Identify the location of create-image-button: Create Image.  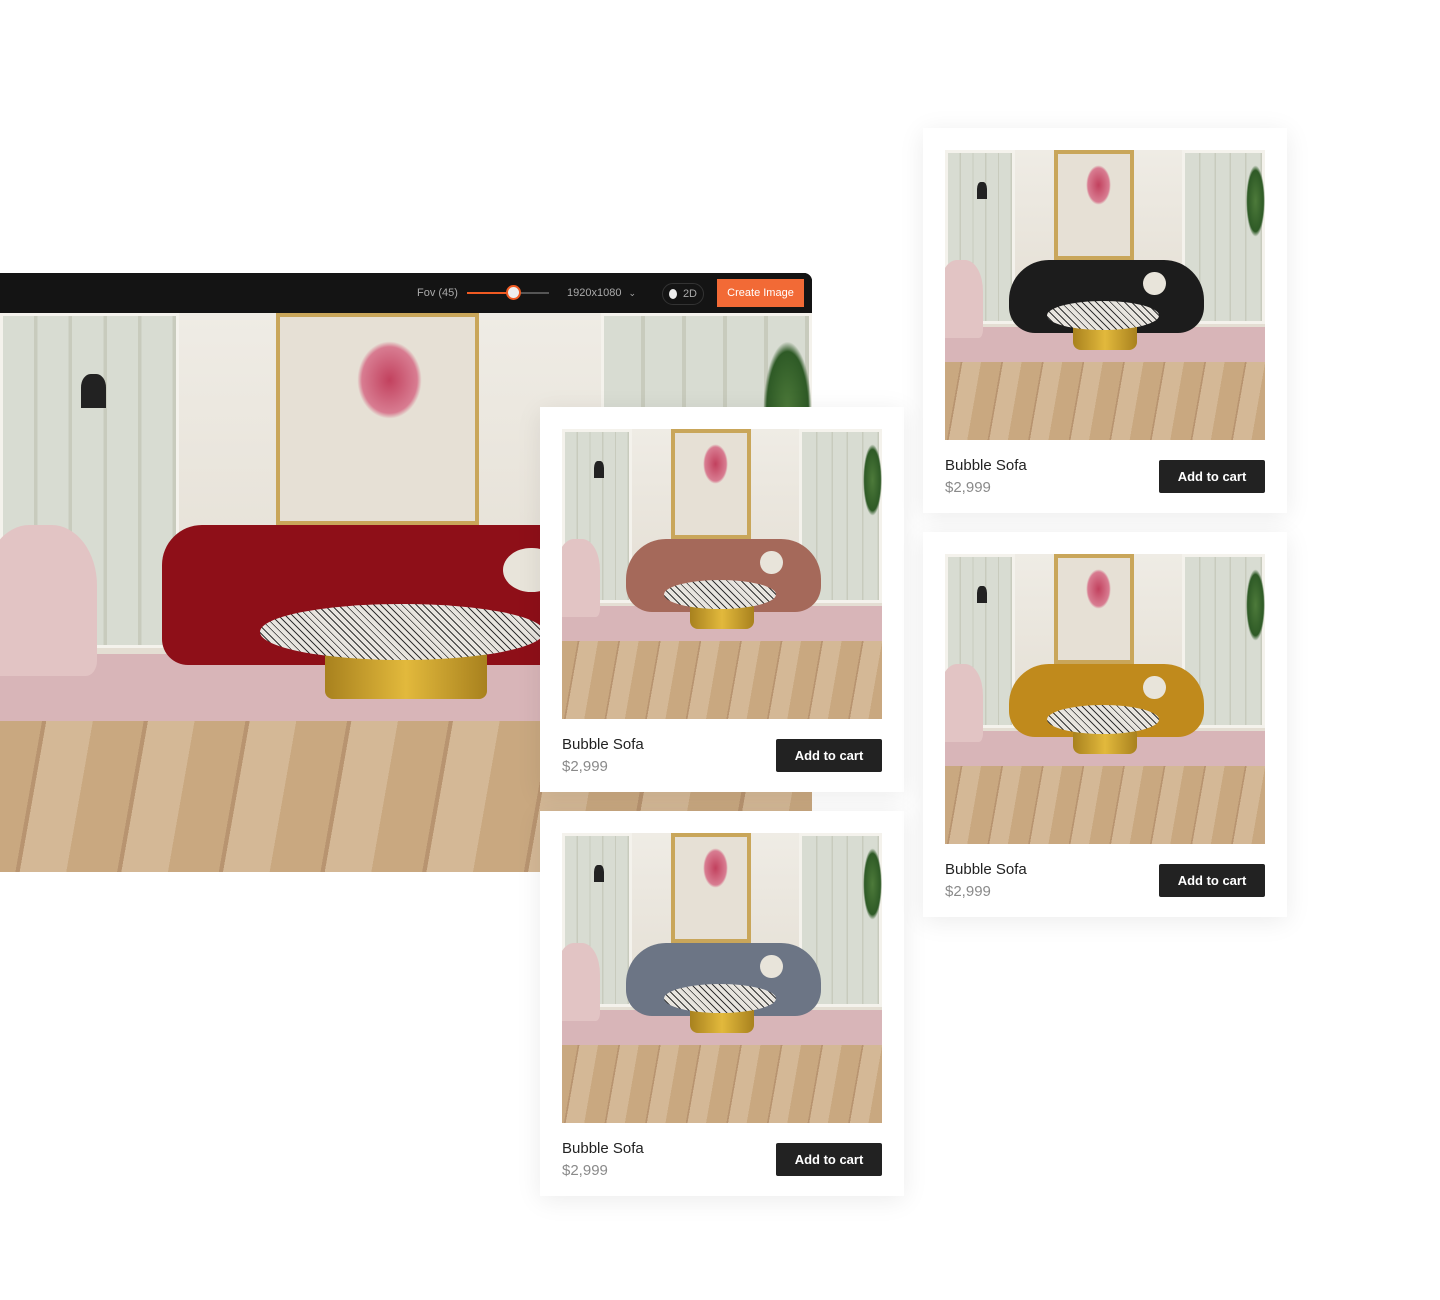
(760, 293).